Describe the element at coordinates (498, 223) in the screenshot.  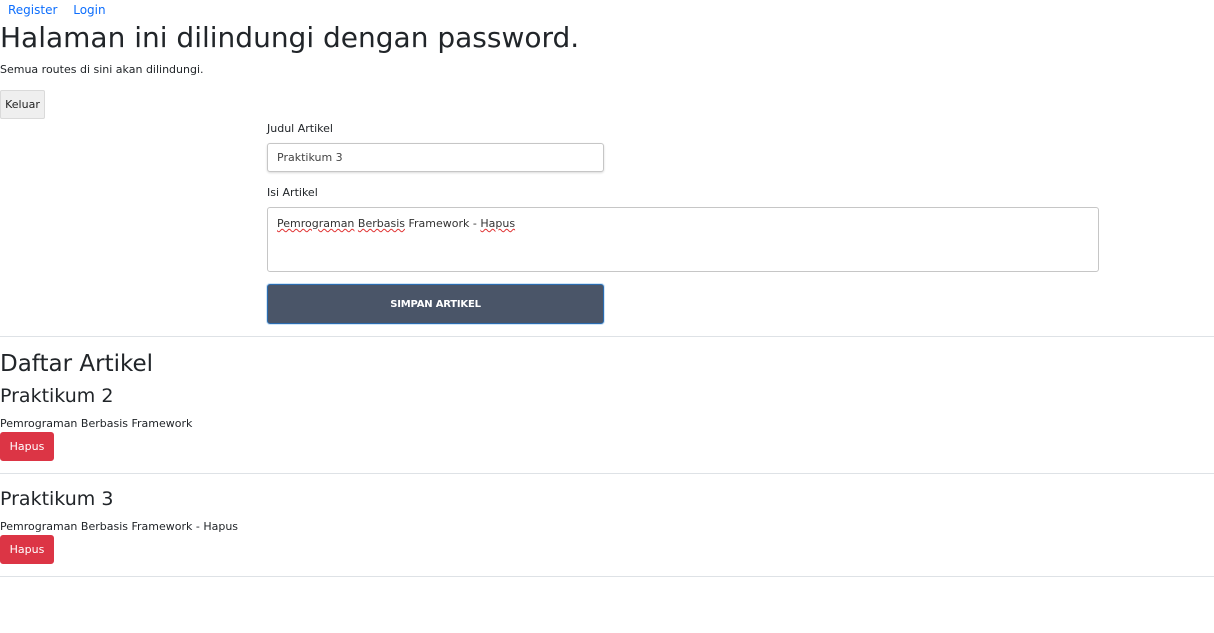
I see `content-word-4: Hapus` at that location.